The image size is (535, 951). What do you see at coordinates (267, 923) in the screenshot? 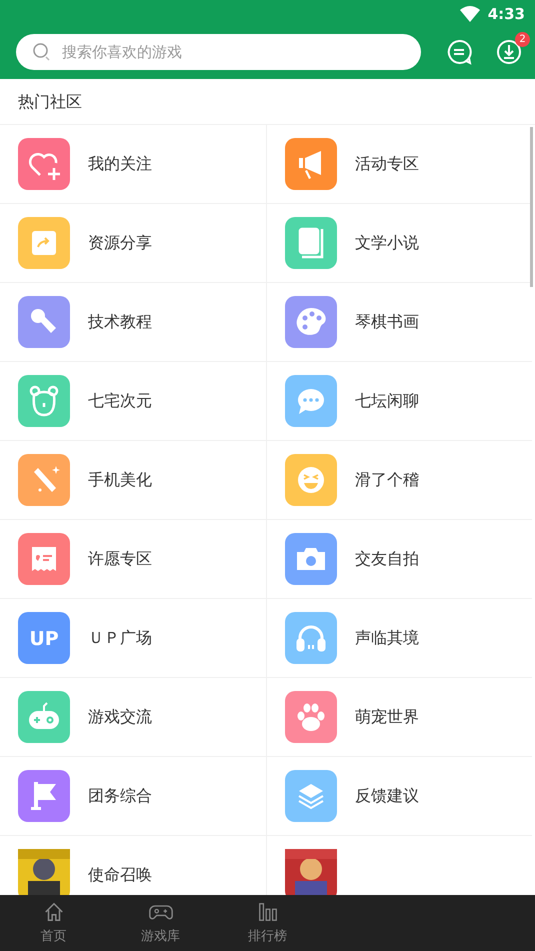
I see `ranking-tab: 排行榜` at bounding box center [267, 923].